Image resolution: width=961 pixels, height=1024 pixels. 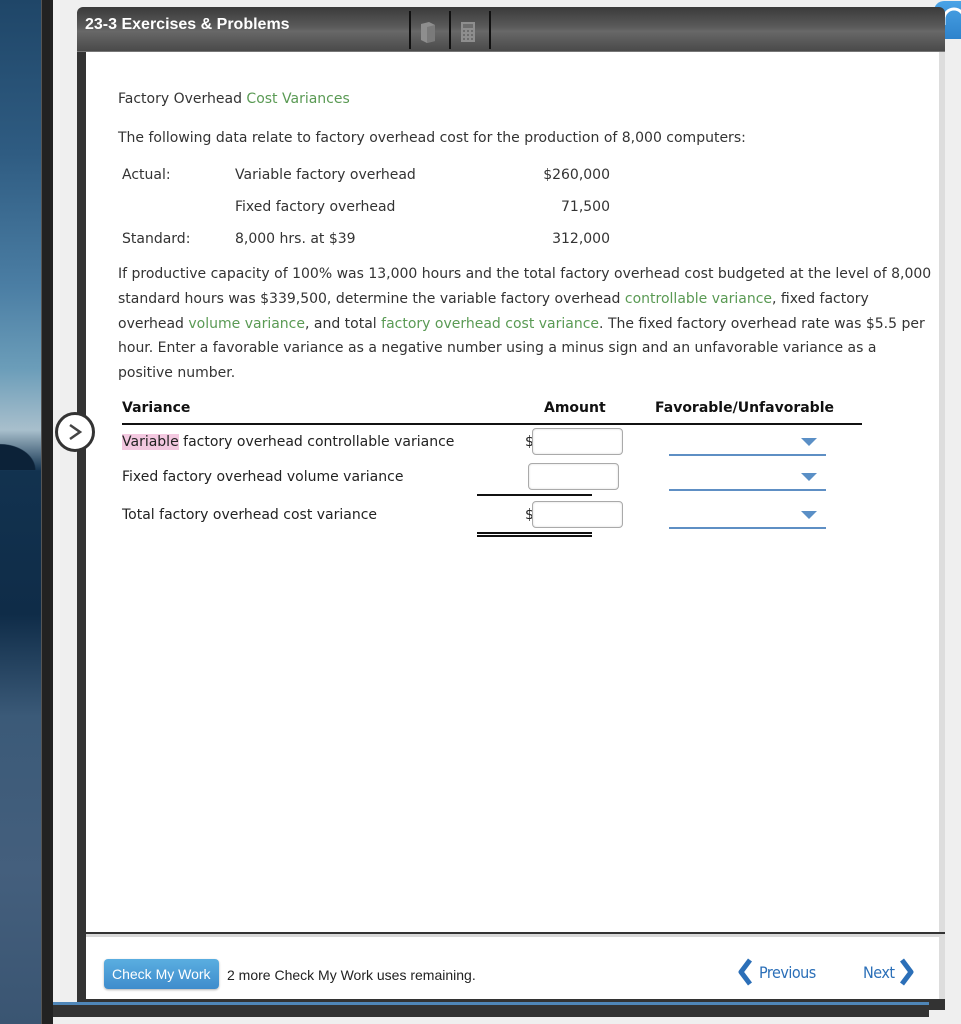 I want to click on next-button: Next, so click(x=889, y=972).